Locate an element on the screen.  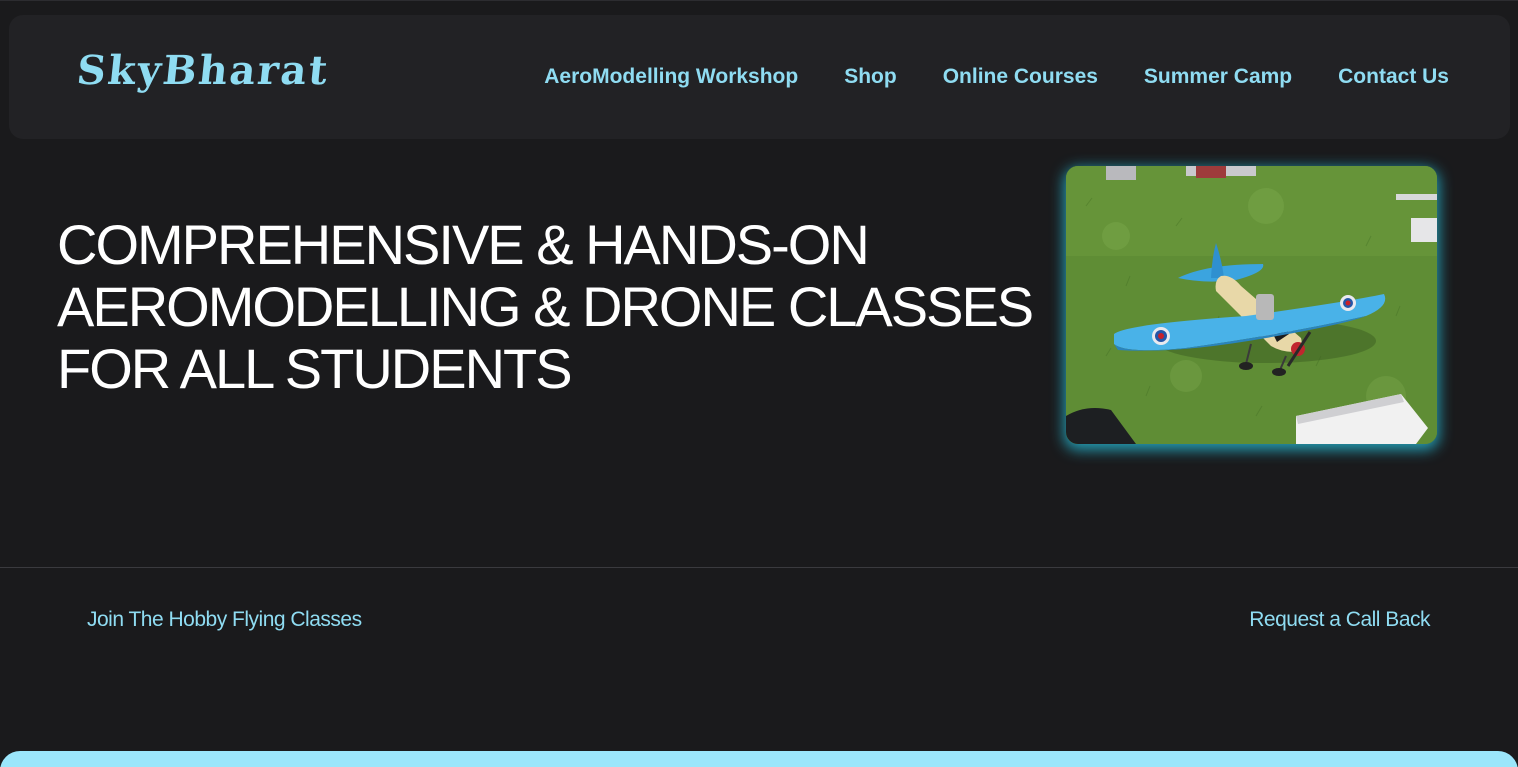
site-logo: SkyBharat is located at coordinates (203, 70).